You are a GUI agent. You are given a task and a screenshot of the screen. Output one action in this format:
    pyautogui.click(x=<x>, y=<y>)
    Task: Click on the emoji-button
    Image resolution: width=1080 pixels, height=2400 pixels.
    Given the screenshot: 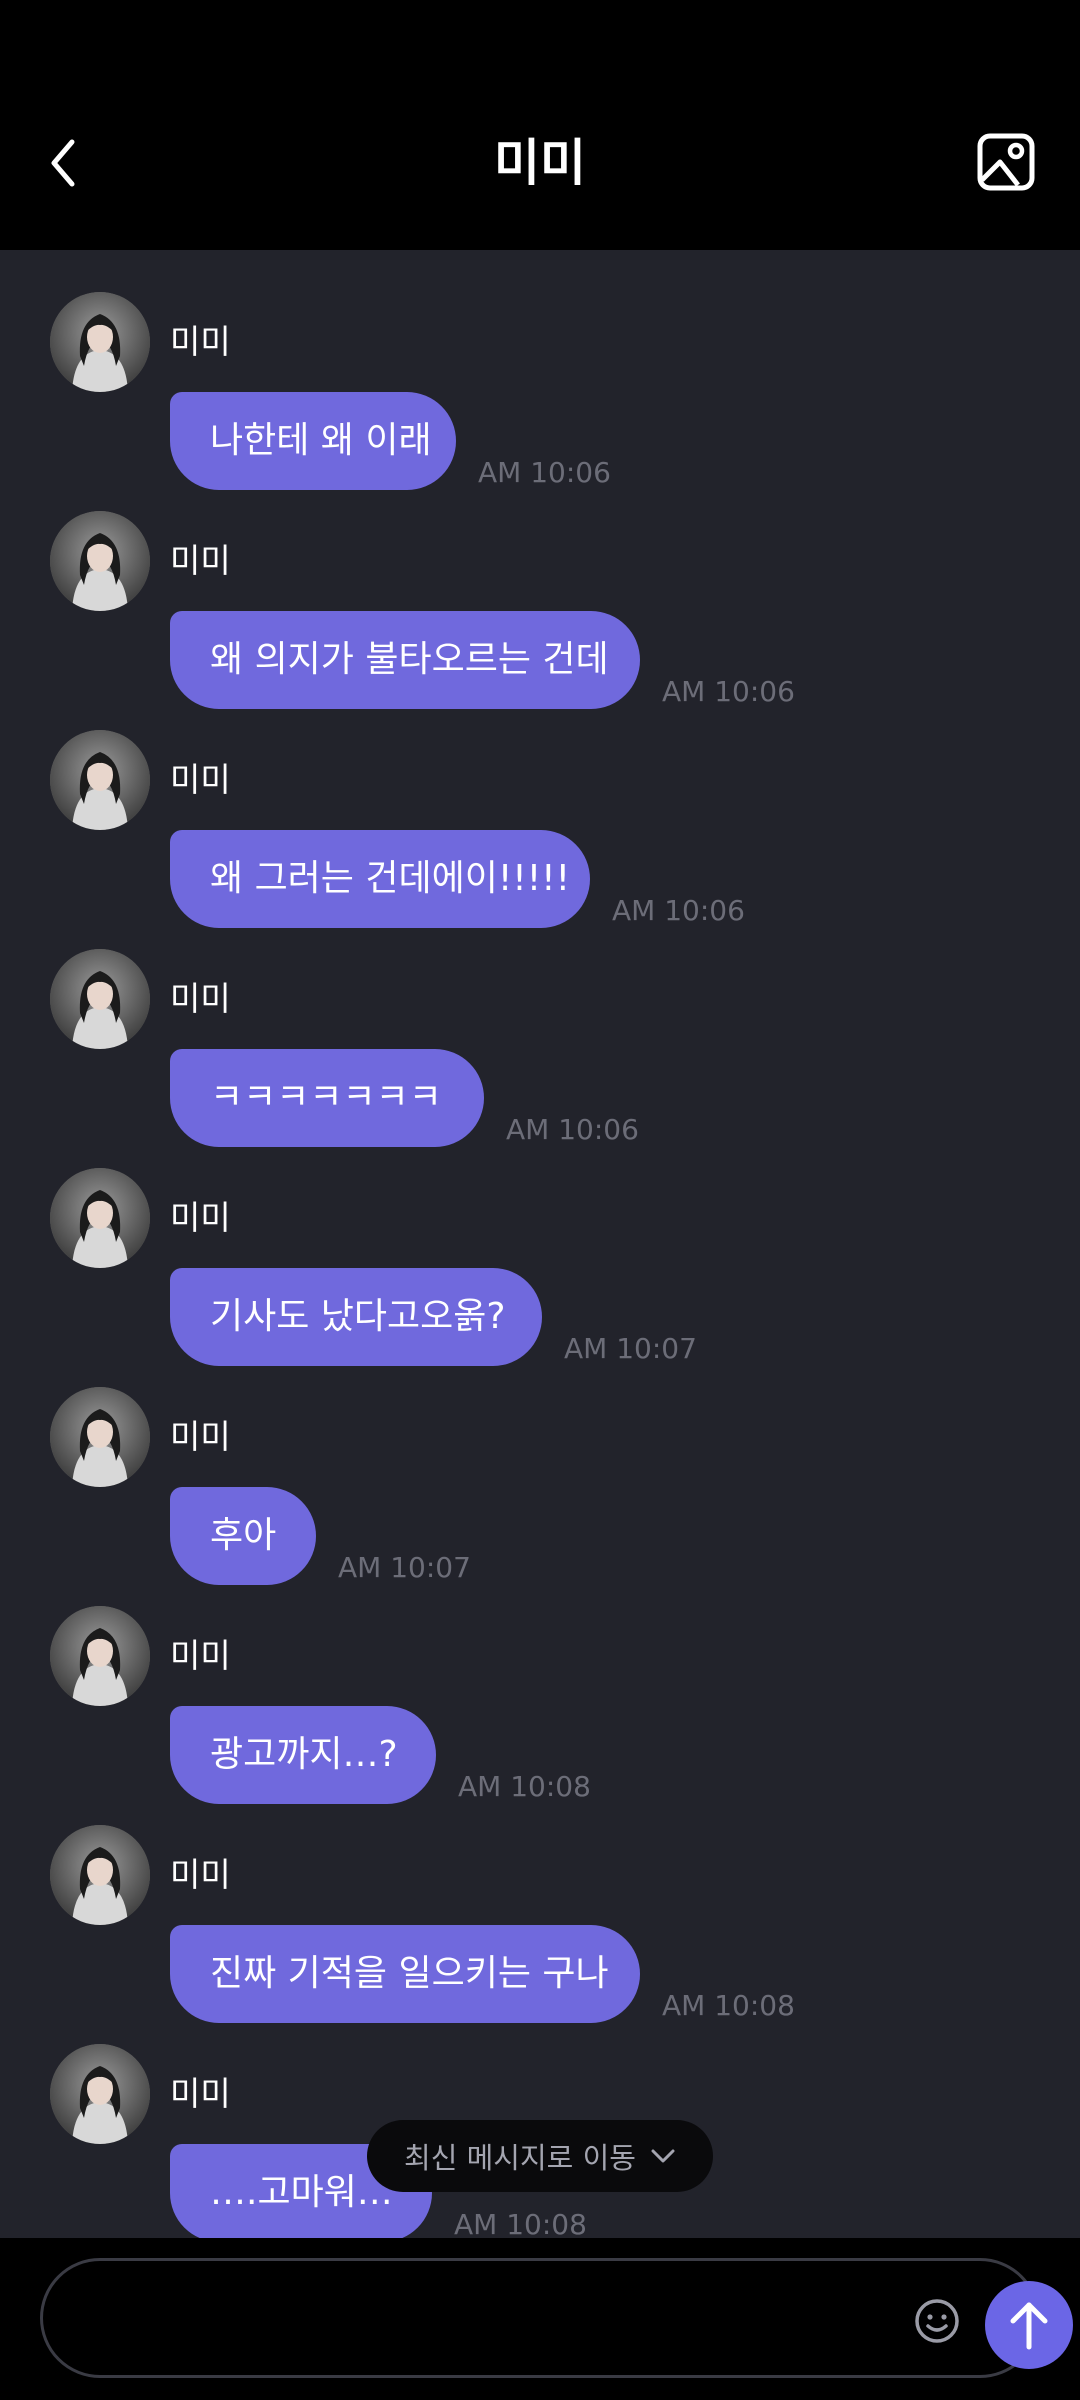 What is the action you would take?
    pyautogui.click(x=937, y=2321)
    